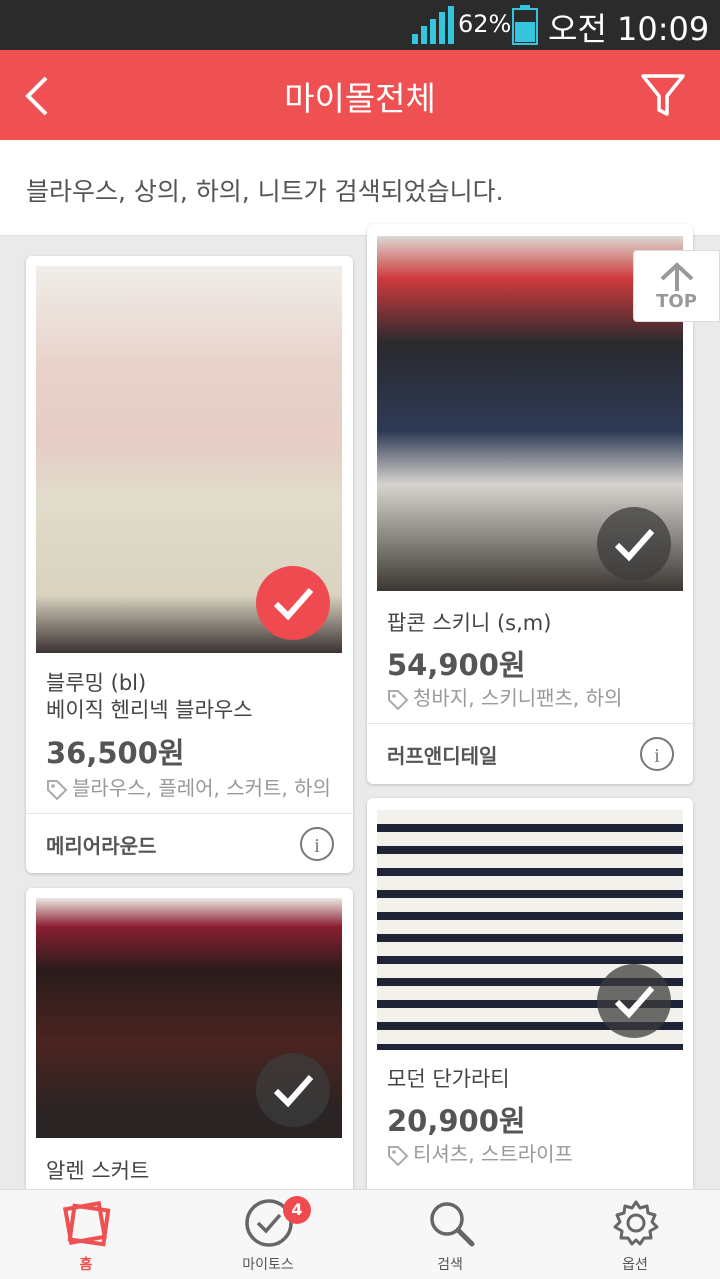 Image resolution: width=720 pixels, height=1279 pixels. What do you see at coordinates (636, 1223) in the screenshot?
I see `gear-icon` at bounding box center [636, 1223].